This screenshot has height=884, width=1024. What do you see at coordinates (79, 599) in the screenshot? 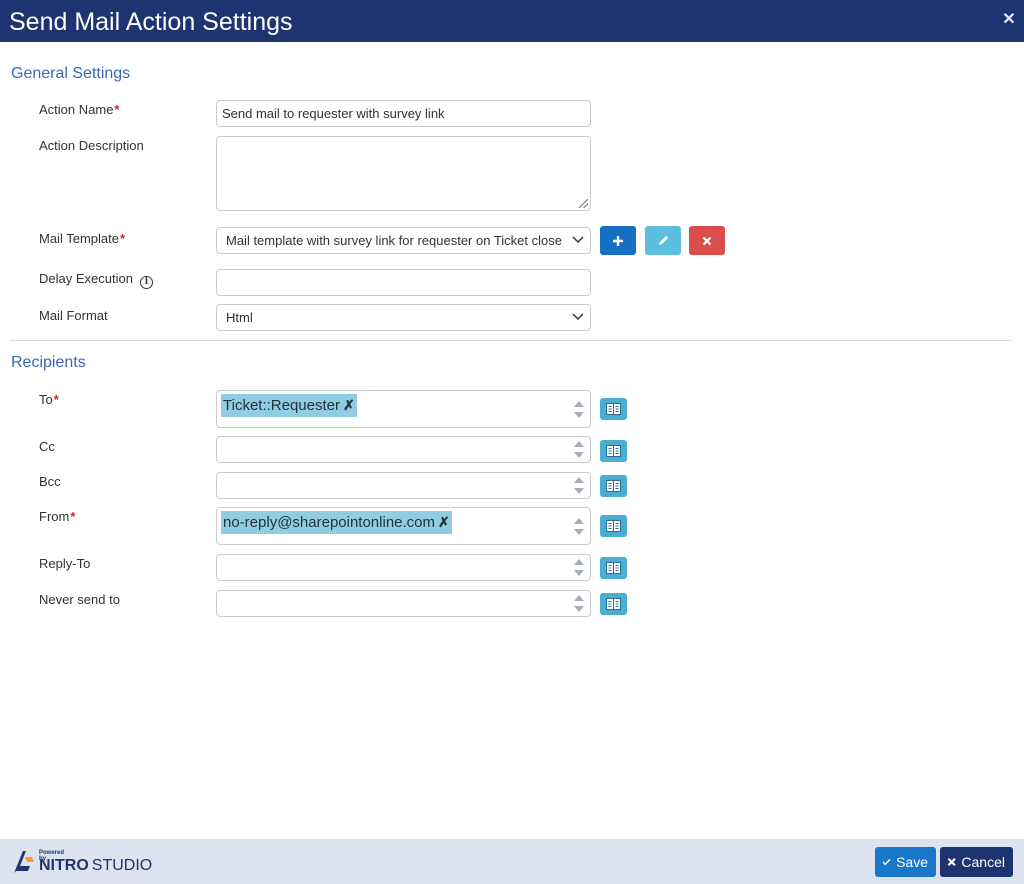
I see `never-send-to-label: Never send to` at bounding box center [79, 599].